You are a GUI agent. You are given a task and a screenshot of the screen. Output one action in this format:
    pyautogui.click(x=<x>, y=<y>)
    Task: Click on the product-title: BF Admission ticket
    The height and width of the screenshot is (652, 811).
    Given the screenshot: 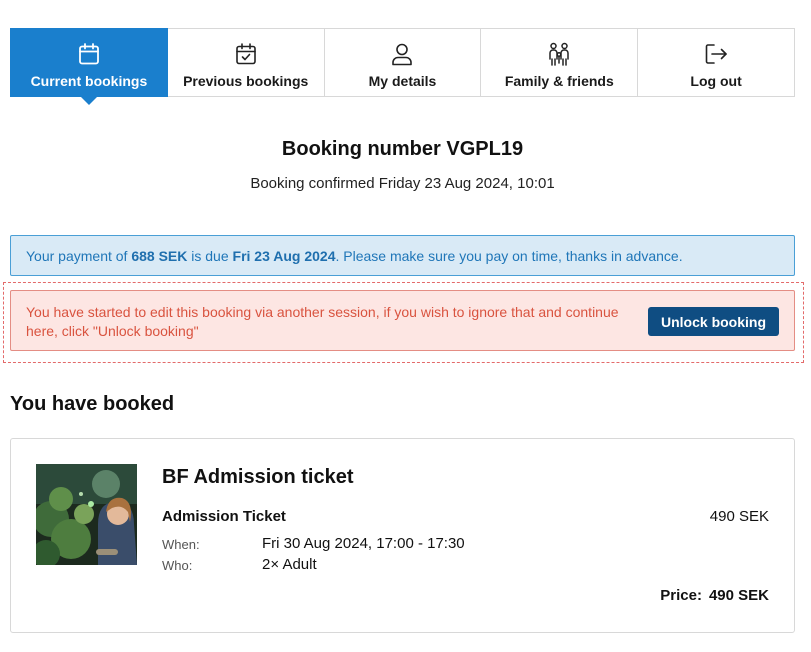 What is the action you would take?
    pyautogui.click(x=258, y=477)
    